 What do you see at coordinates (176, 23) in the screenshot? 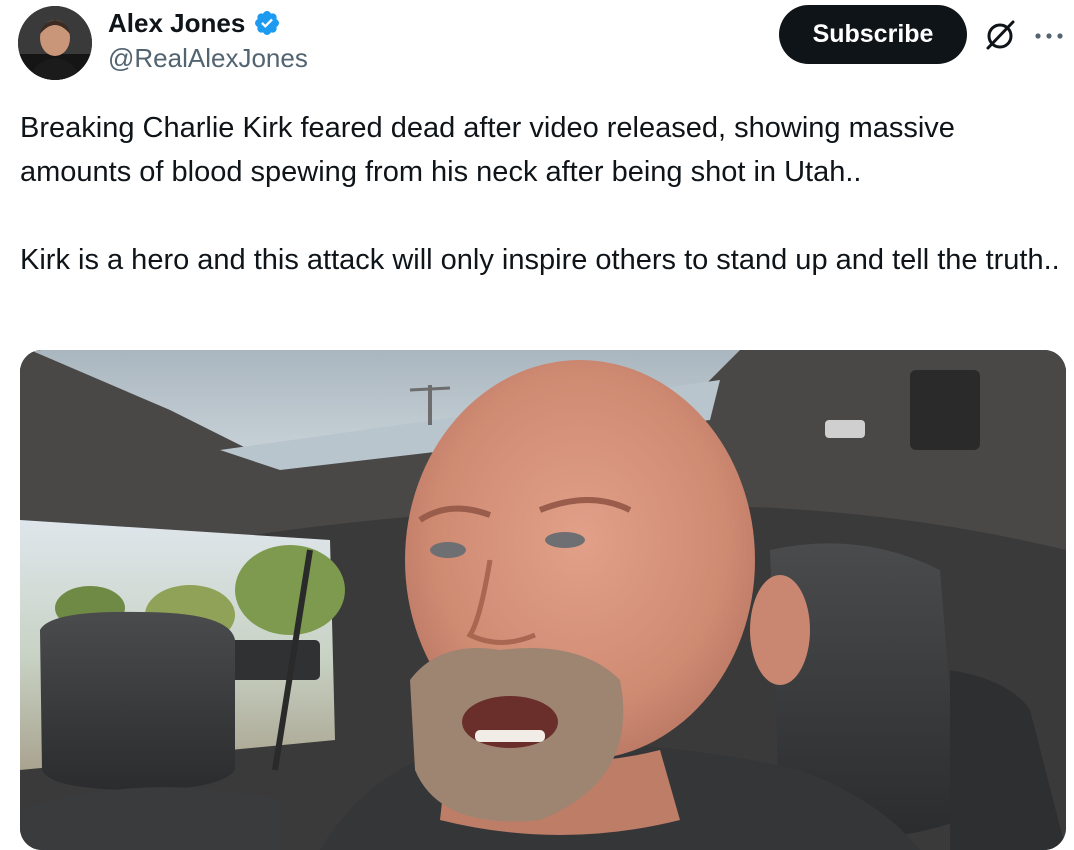
I see `author-display-name: Alex Jones` at bounding box center [176, 23].